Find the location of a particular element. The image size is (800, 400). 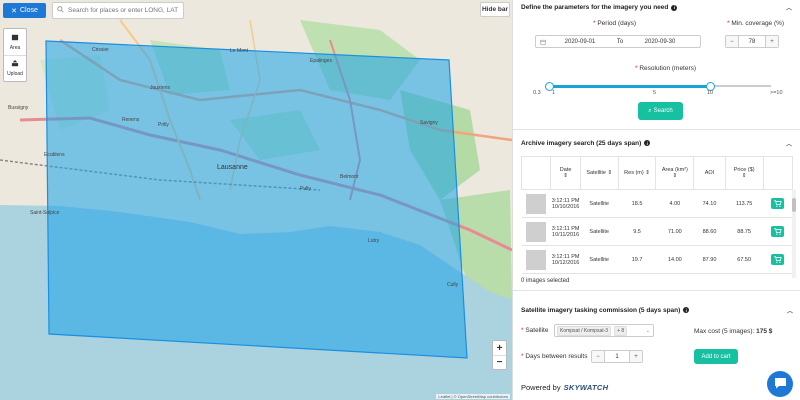

chevron-down-icon: ⌄ is located at coordinates (648, 331).